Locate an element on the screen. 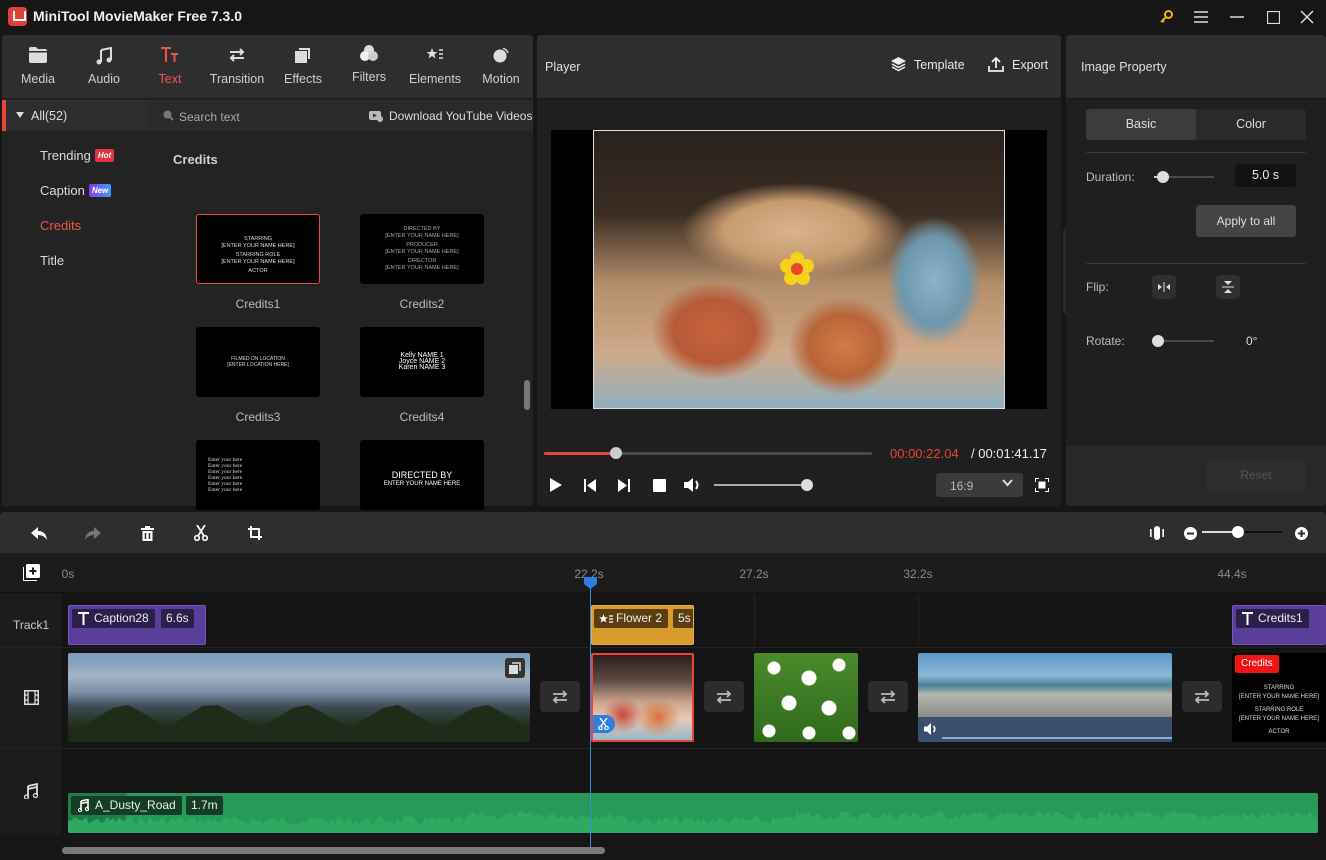 The image size is (1326, 860). tab-transition: Transition is located at coordinates (237, 67).